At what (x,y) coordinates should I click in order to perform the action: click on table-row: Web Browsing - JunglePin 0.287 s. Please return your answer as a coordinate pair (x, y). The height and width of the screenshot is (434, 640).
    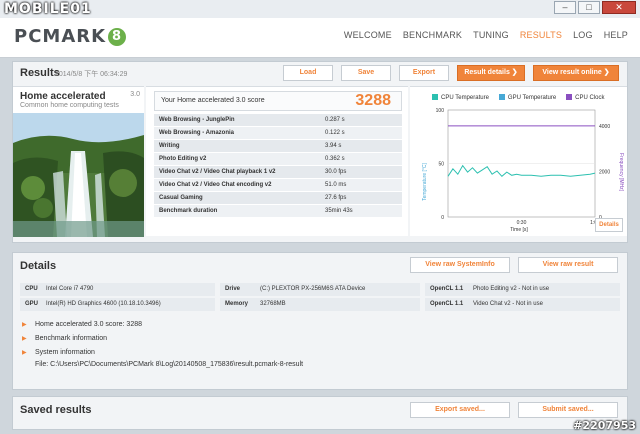
    Looking at the image, I should click on (278, 120).